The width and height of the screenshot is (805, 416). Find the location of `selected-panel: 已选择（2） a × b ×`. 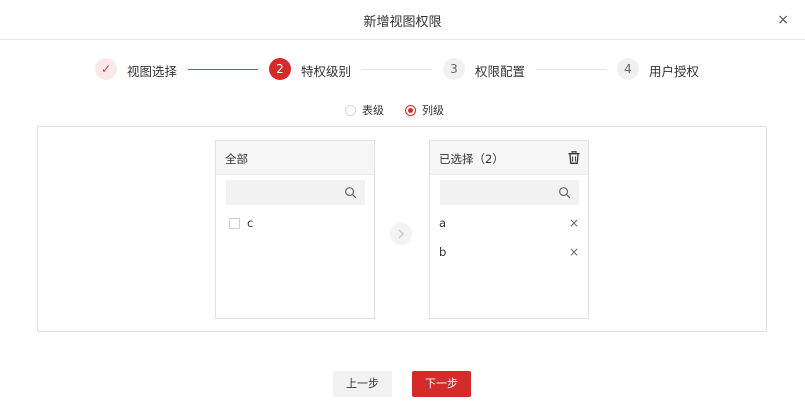

selected-panel: 已选择（2） a × b × is located at coordinates (509, 229).